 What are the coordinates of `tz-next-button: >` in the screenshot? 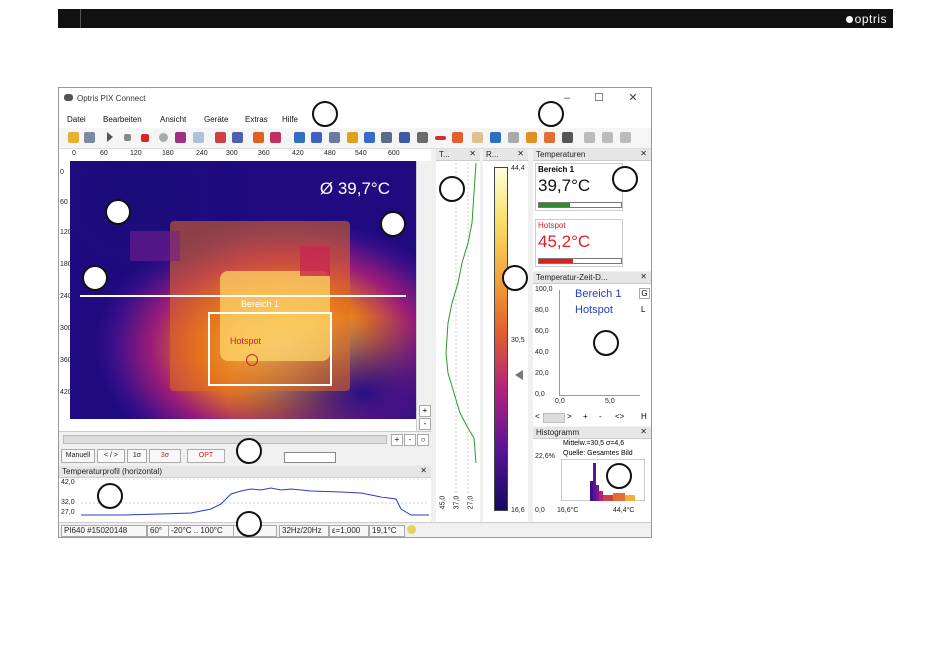 It's located at (569, 416).